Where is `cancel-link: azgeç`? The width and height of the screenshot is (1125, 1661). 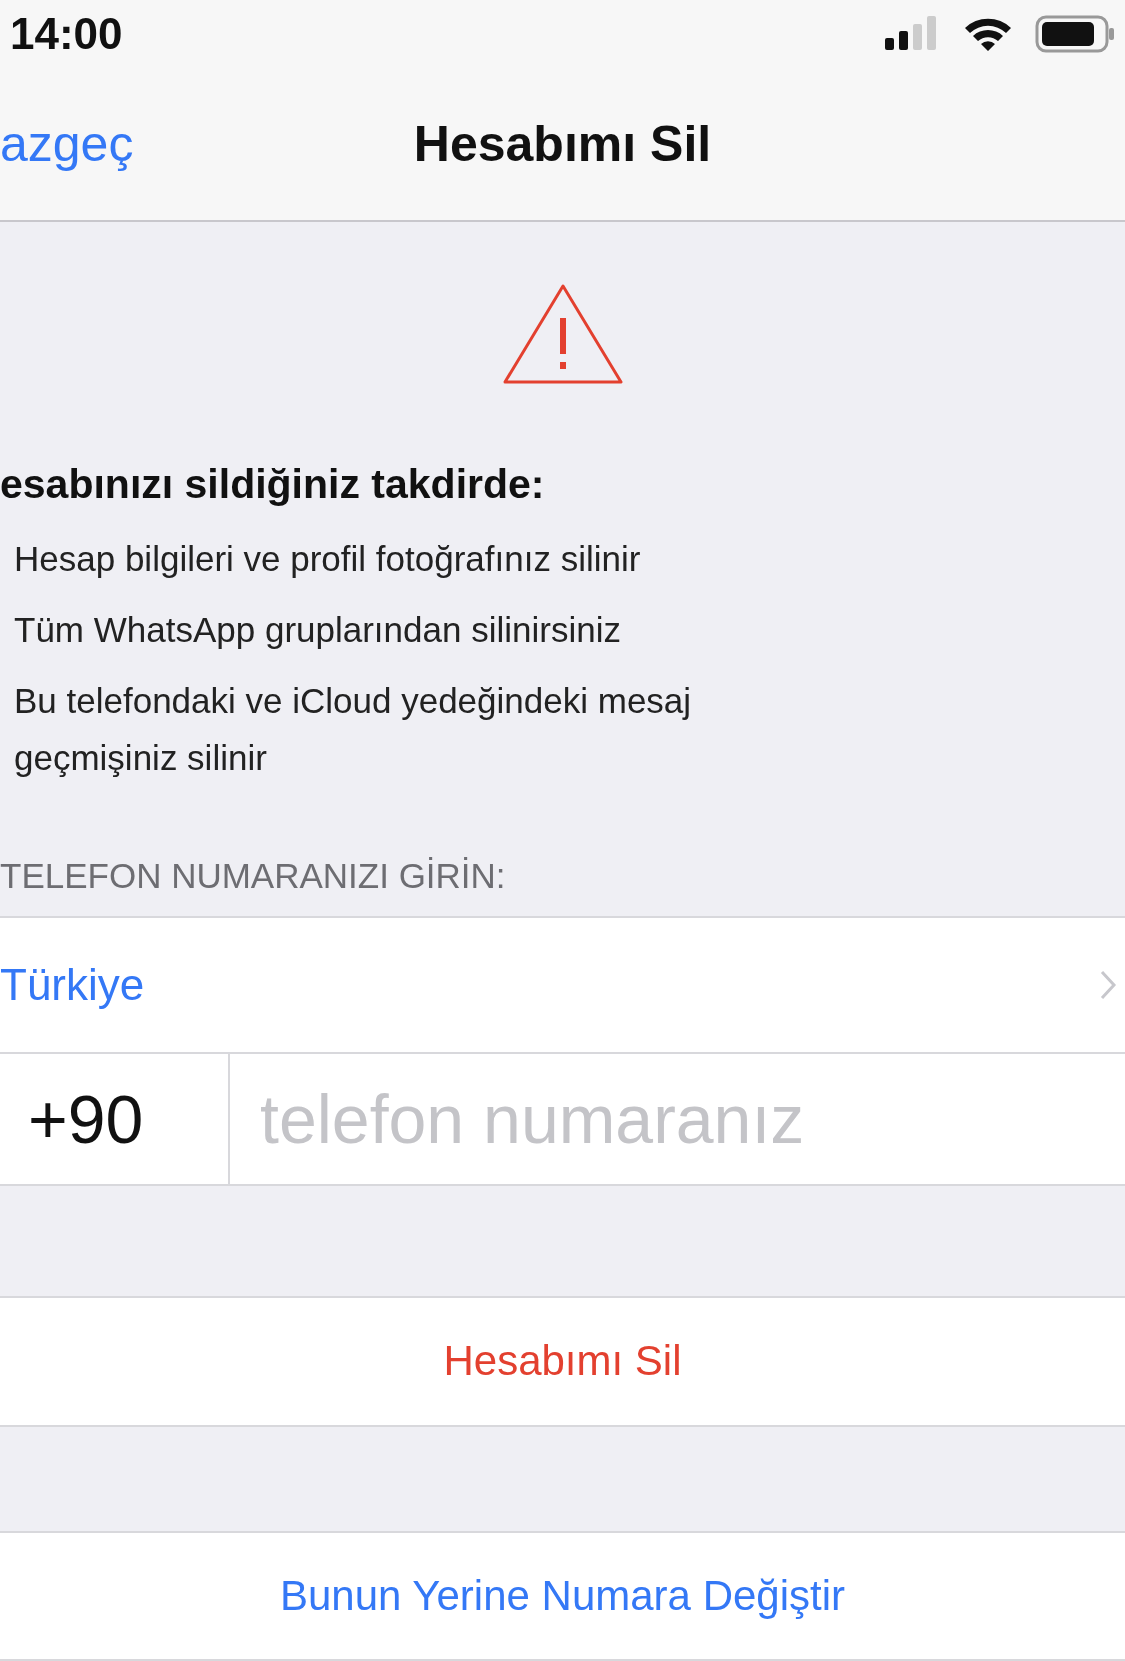
cancel-link: azgeç is located at coordinates (67, 143).